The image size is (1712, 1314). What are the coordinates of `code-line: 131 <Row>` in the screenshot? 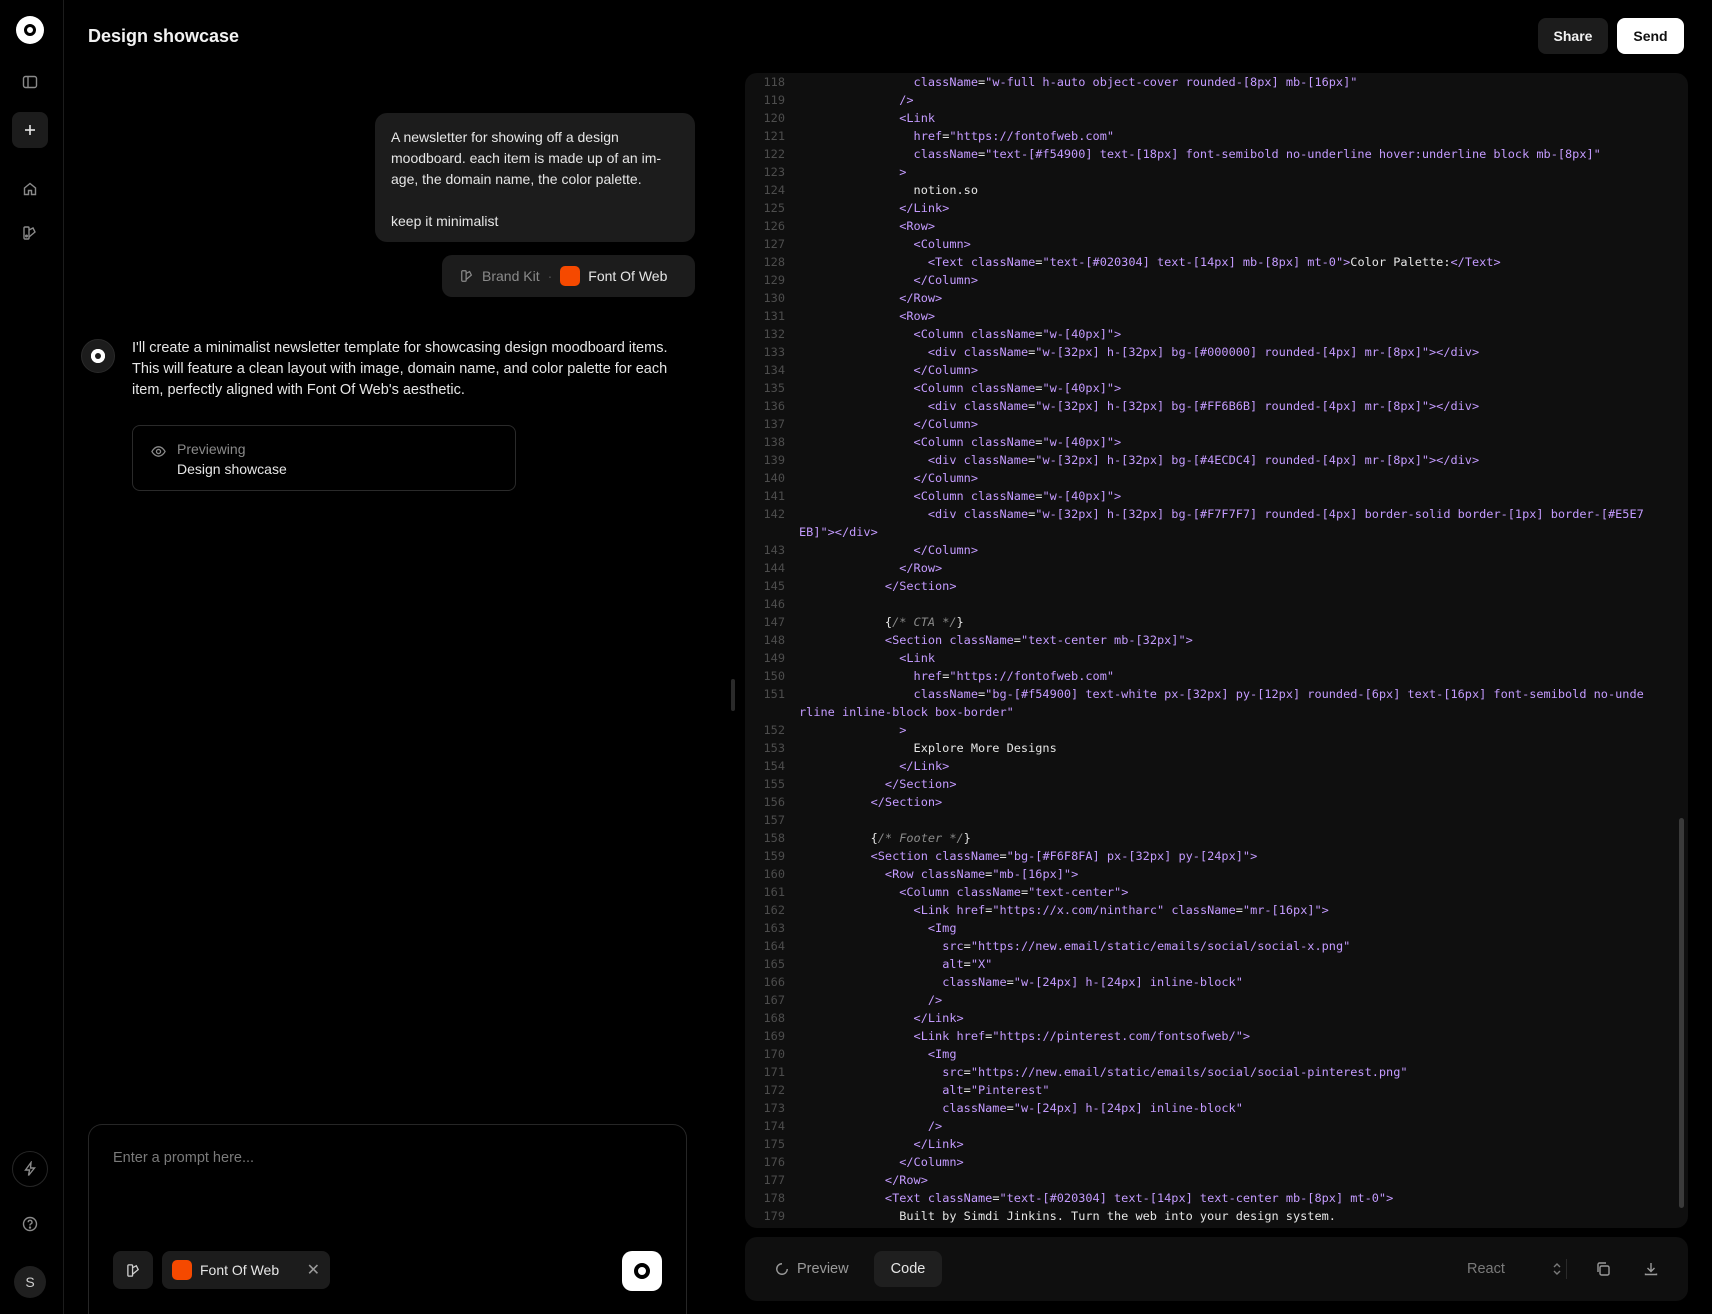 It's located at (1209, 316).